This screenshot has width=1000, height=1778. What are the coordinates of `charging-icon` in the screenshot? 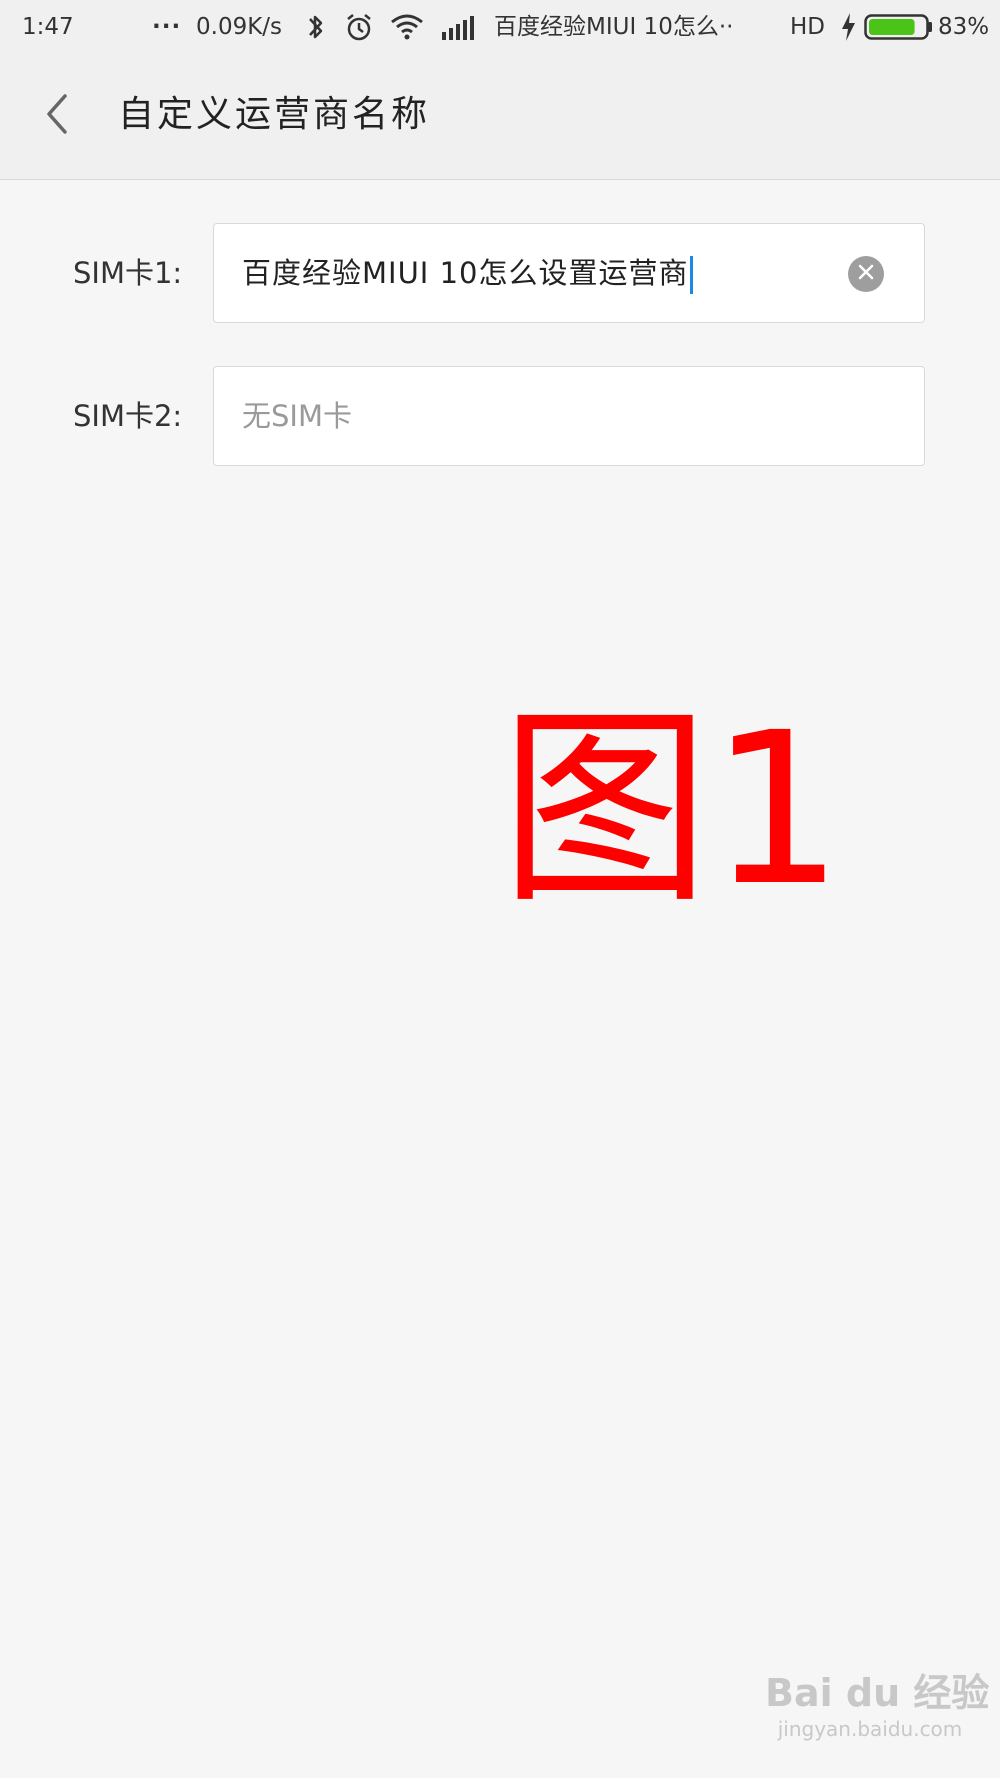 It's located at (848, 31).